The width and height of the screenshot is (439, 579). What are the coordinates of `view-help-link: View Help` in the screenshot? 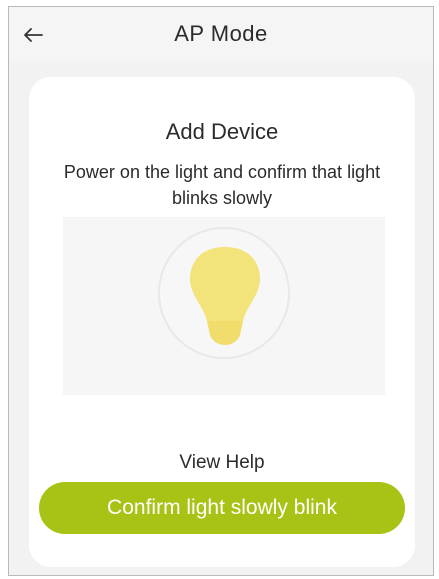 It's located at (222, 463).